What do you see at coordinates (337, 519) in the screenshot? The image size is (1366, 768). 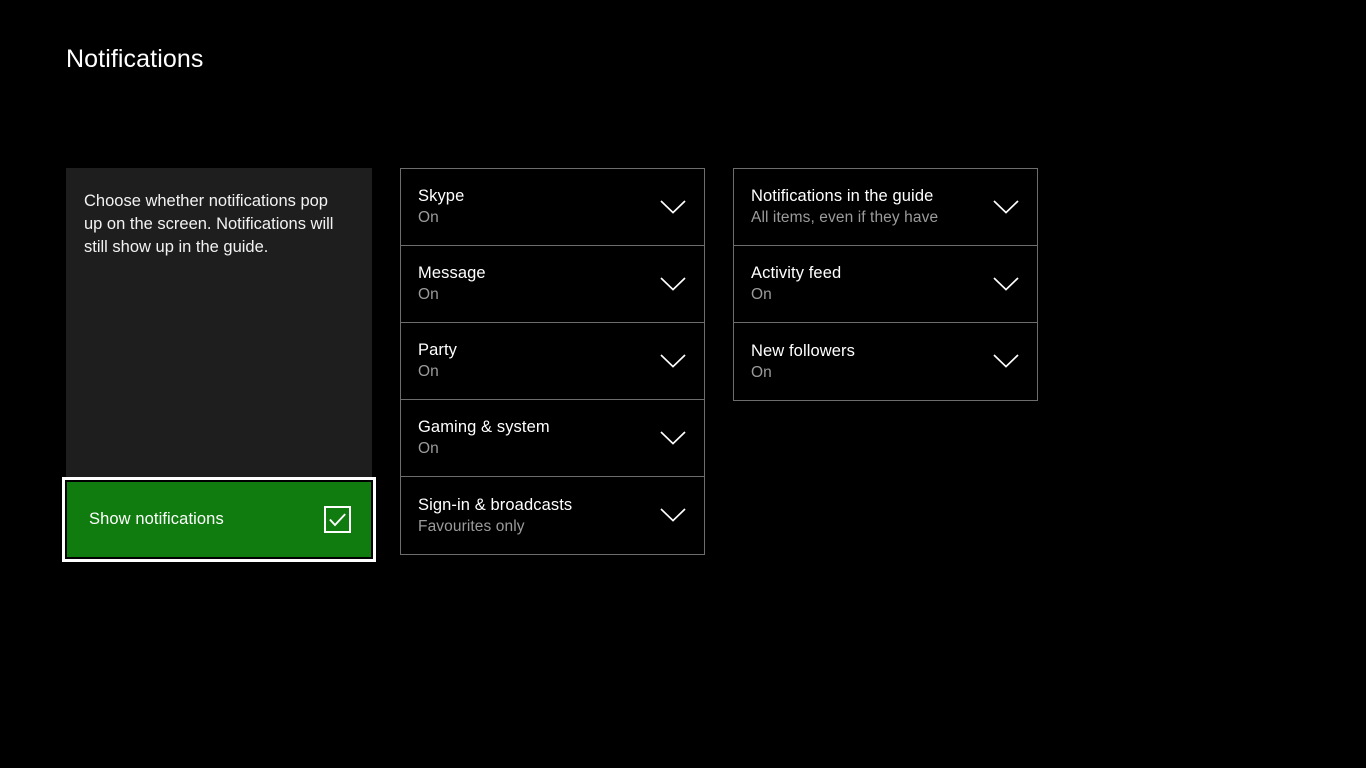 I see `checkbox-checked-icon` at bounding box center [337, 519].